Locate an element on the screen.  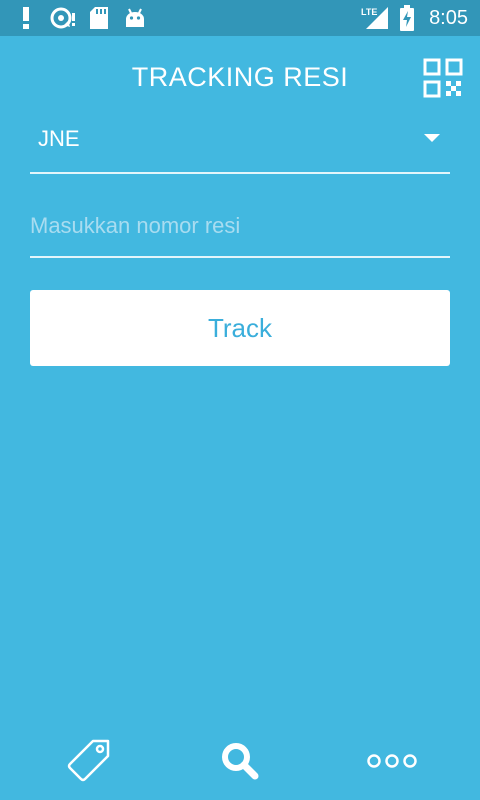
page-title: TRACKING RESI is located at coordinates (240, 77).